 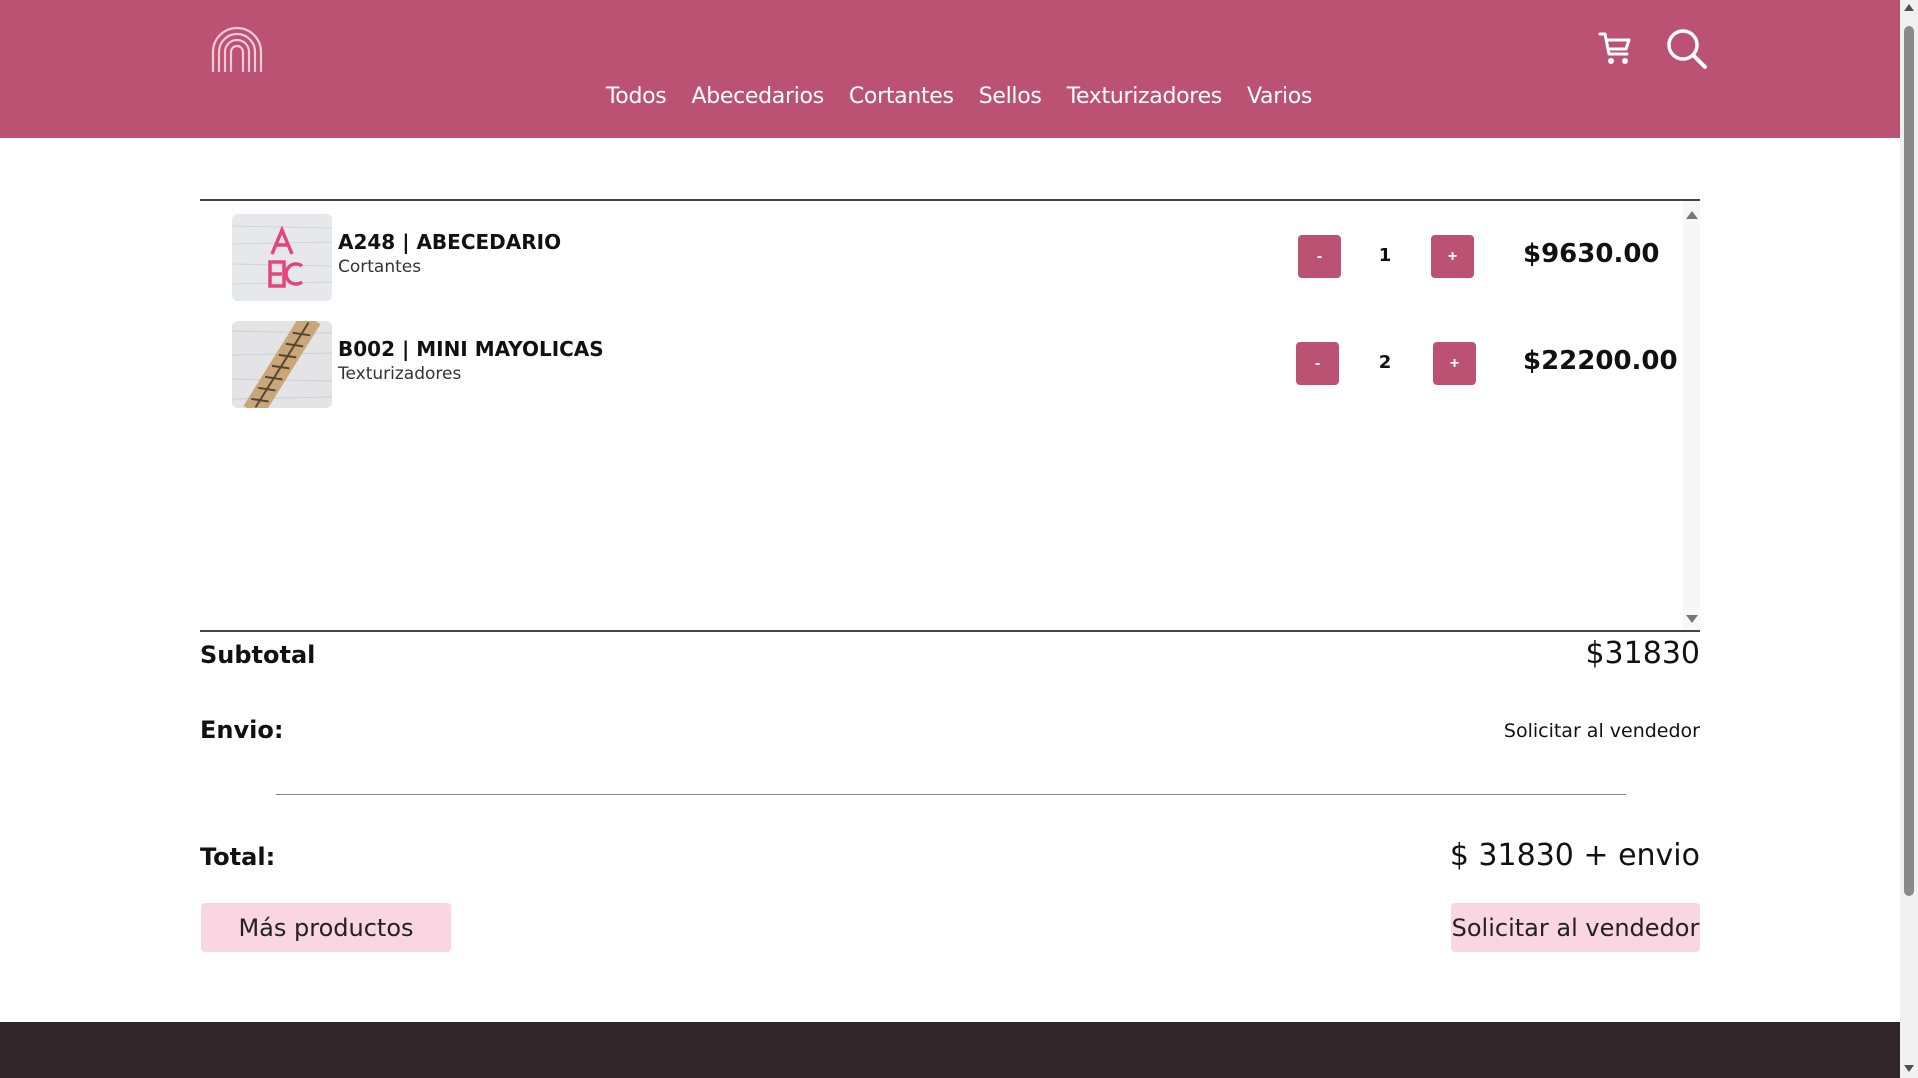 What do you see at coordinates (238, 857) in the screenshot?
I see `total-label: Total:` at bounding box center [238, 857].